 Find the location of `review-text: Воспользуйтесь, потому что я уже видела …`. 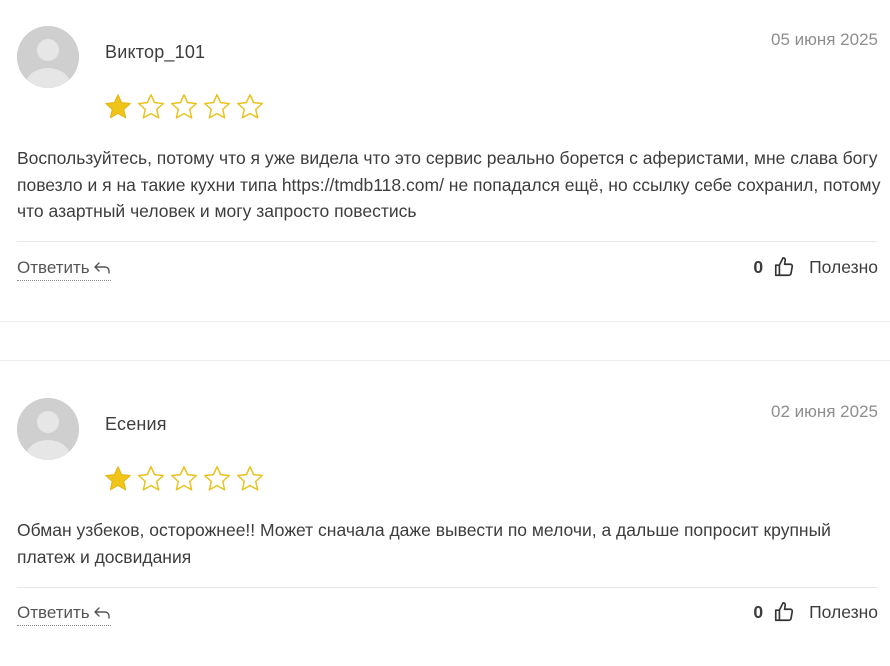

review-text: Воспользуйтесь, потому что я уже видела … is located at coordinates (449, 184).